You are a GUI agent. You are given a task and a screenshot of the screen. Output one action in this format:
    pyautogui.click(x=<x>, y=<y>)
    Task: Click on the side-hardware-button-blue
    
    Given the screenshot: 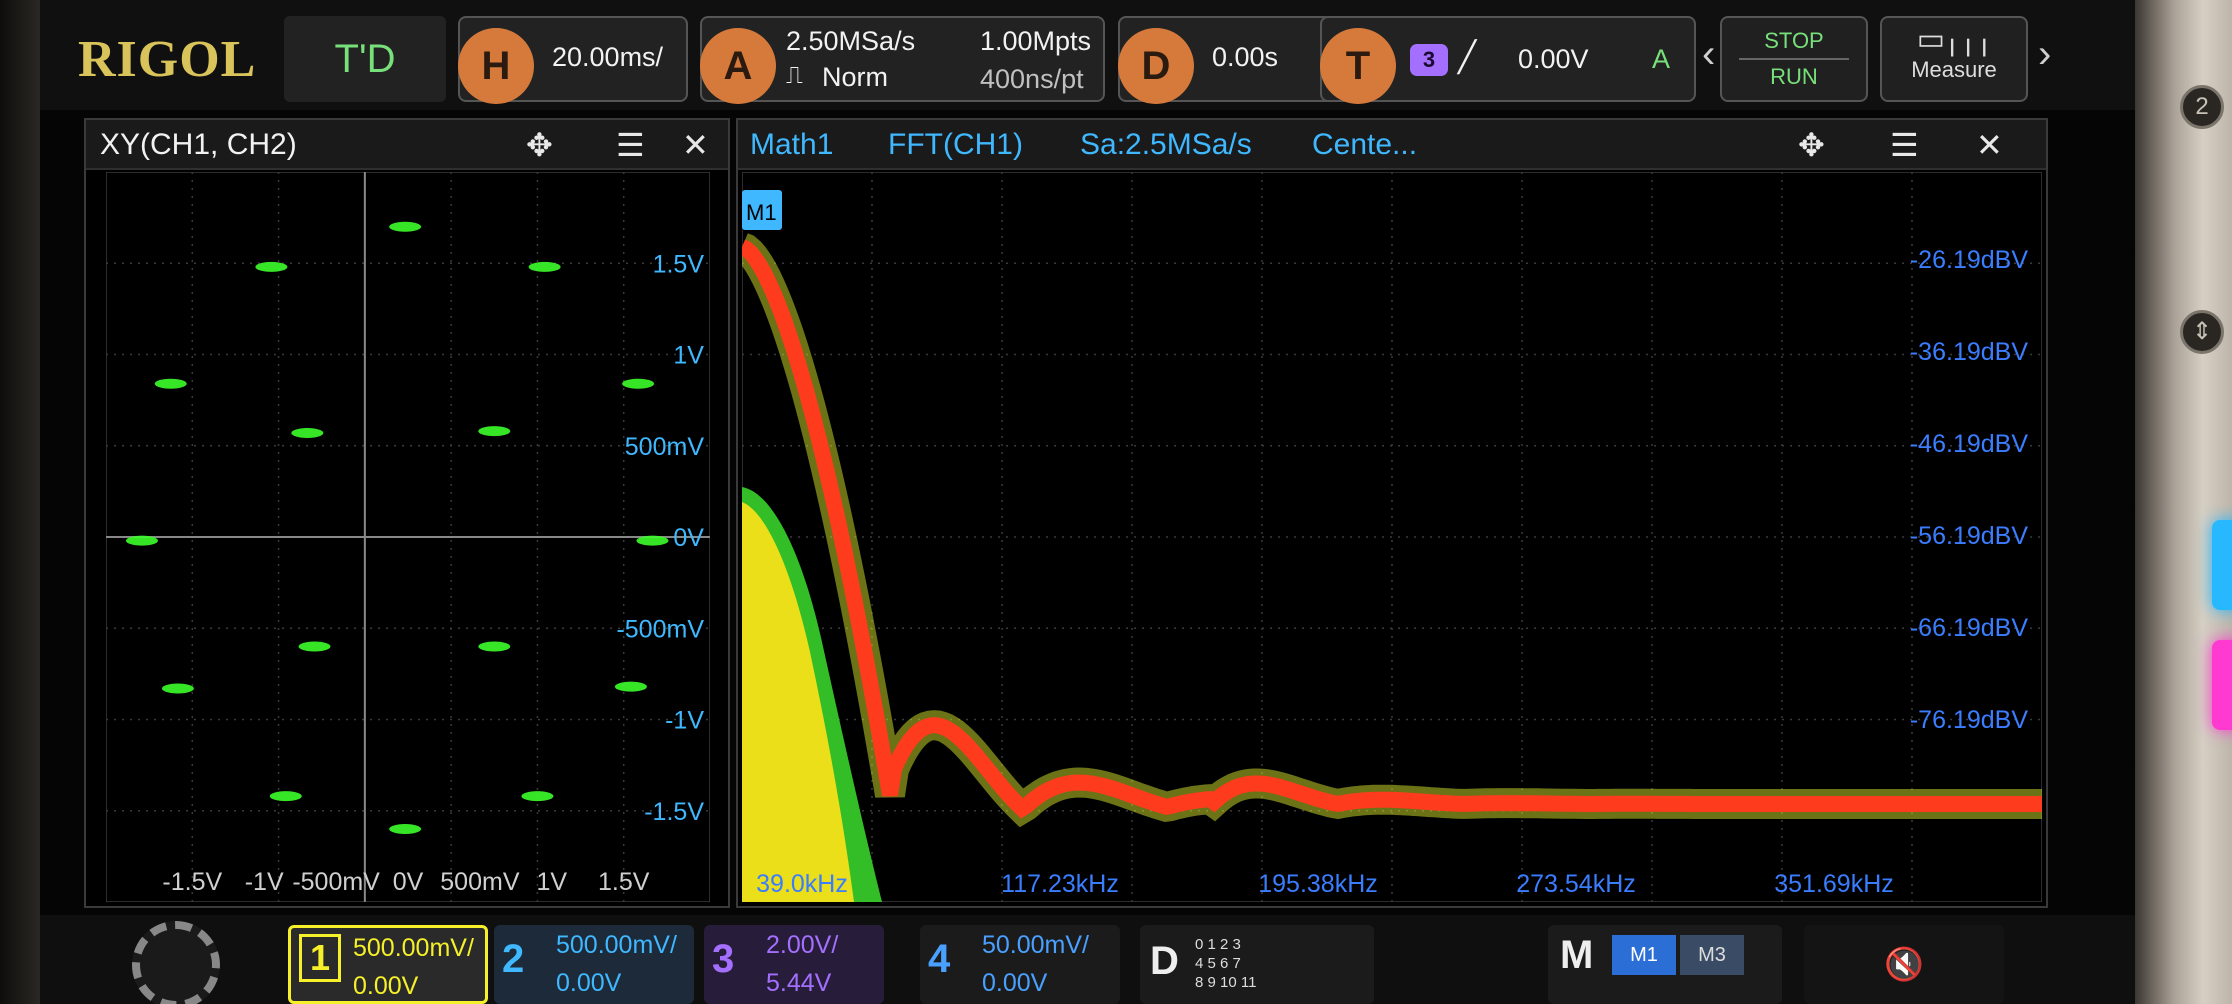 What is the action you would take?
    pyautogui.click(x=2222, y=565)
    